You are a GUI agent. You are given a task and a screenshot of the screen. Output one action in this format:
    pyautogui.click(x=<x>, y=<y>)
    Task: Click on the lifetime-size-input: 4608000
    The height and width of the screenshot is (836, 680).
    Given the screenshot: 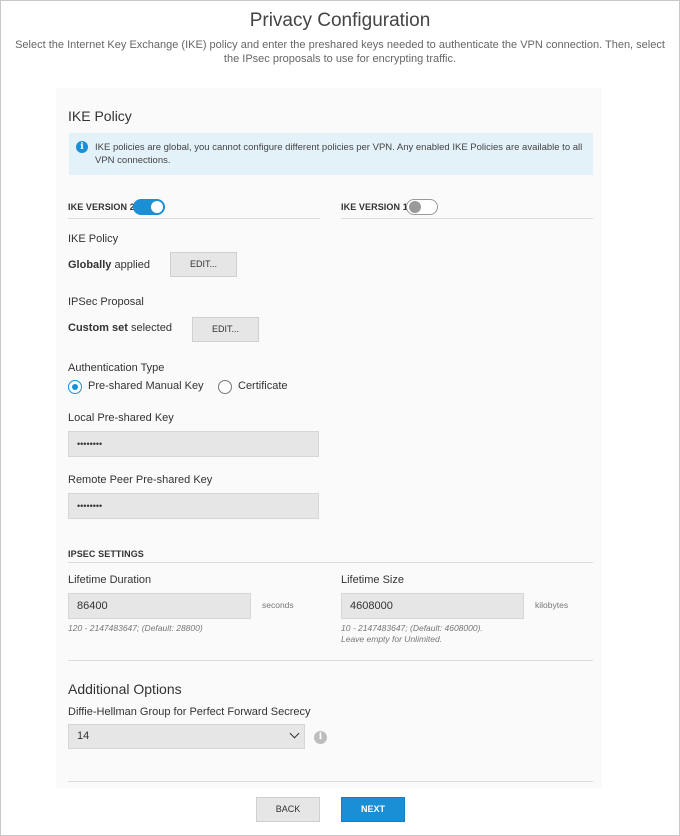 What is the action you would take?
    pyautogui.click(x=432, y=606)
    